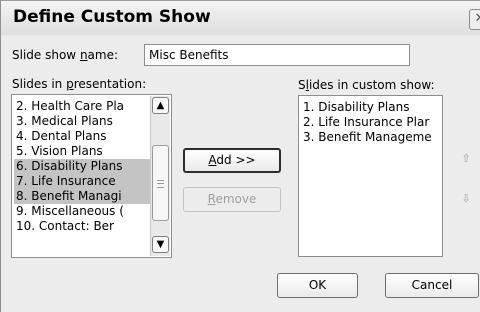  Describe the element at coordinates (83, 181) in the screenshot. I see `list-item: 7. Life Insurance` at that location.